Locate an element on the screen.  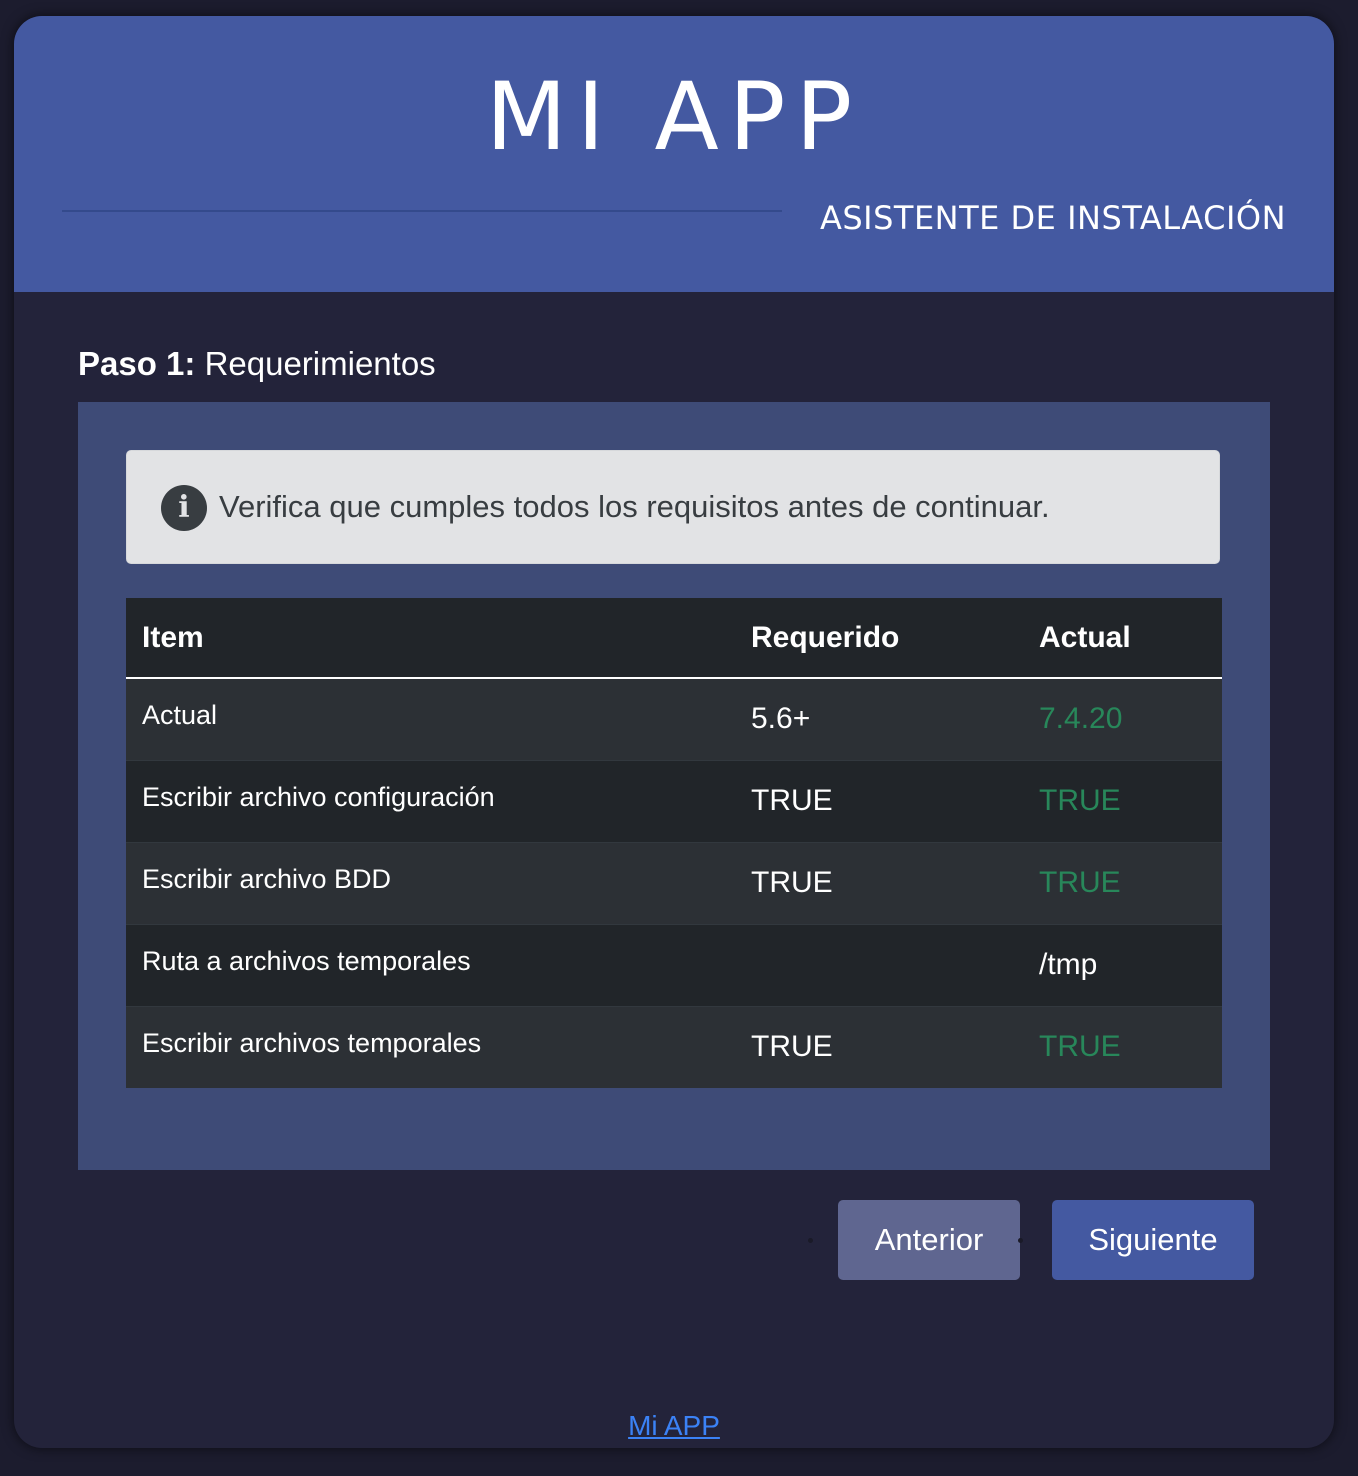
step-heading: Paso 1: Requerimientos is located at coordinates (257, 364).